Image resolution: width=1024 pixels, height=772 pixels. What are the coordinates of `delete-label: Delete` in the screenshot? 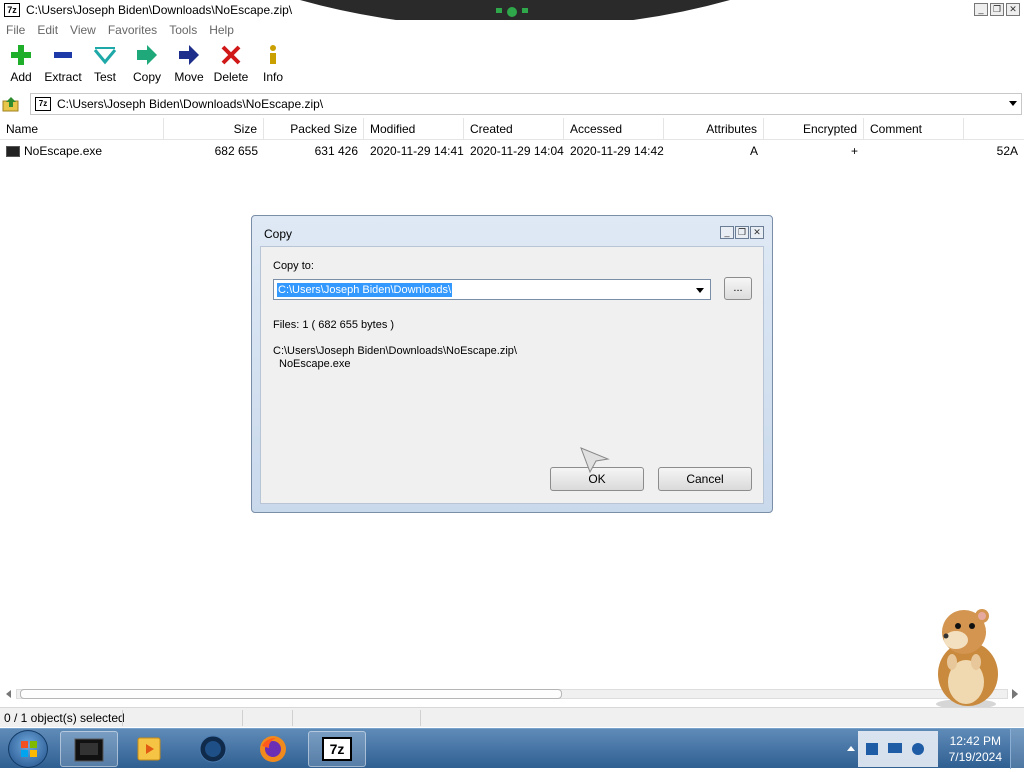 It's located at (231, 77).